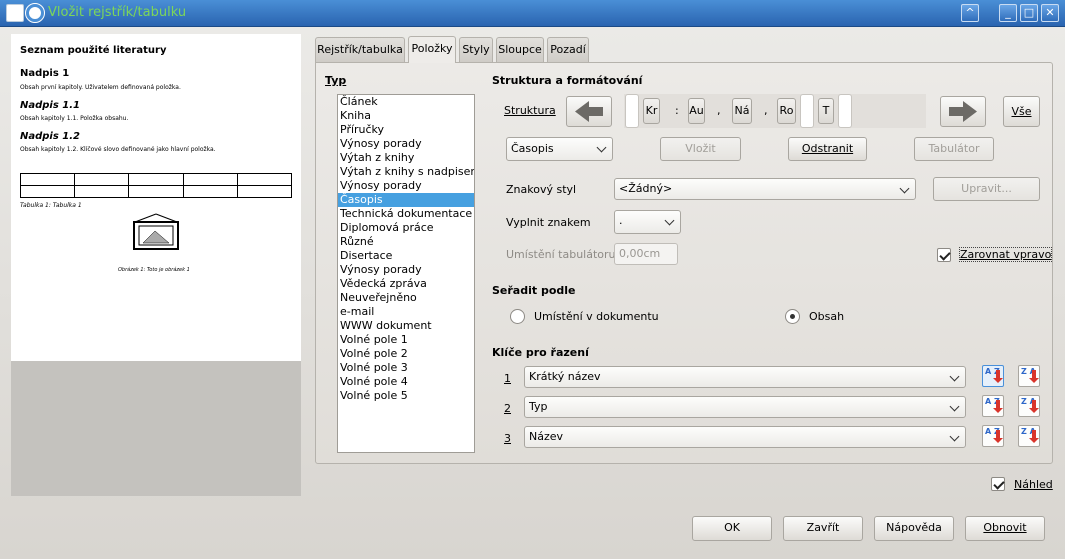 The width and height of the screenshot is (1065, 559). Describe the element at coordinates (646, 254) in the screenshot. I see `tab-position-spin: 0,00cm` at that location.